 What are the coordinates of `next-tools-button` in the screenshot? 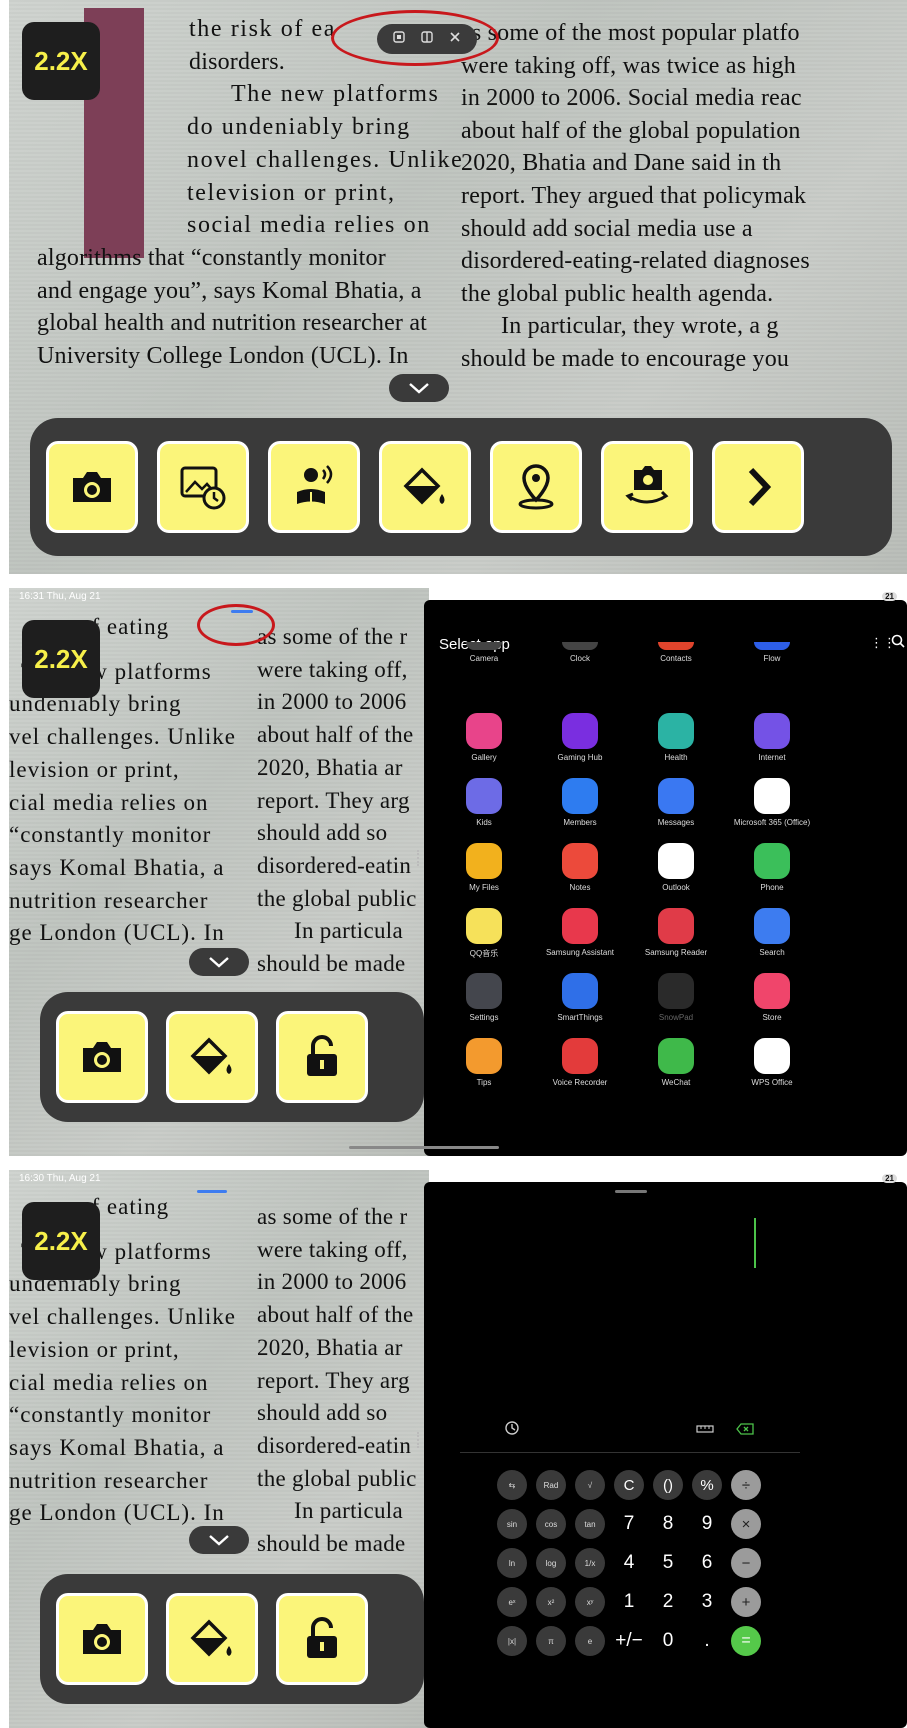 It's located at (758, 487).